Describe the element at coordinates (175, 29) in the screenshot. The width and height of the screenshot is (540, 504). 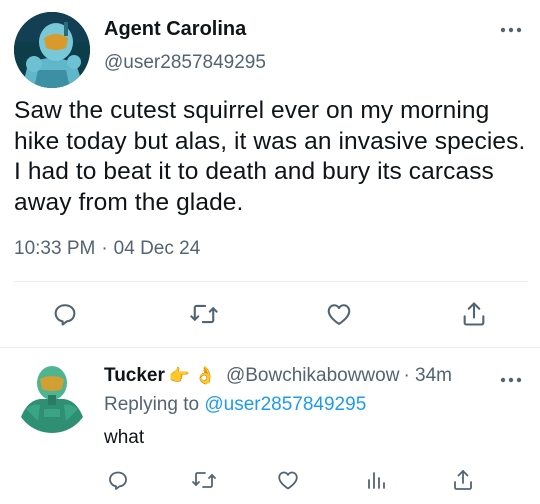
I see `author-name: Agent Carolina` at that location.